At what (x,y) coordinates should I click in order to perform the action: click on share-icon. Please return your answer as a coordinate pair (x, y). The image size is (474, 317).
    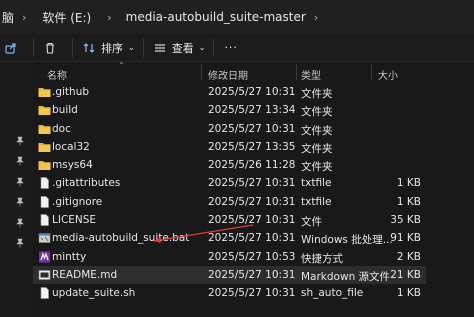
    Looking at the image, I should click on (10, 48).